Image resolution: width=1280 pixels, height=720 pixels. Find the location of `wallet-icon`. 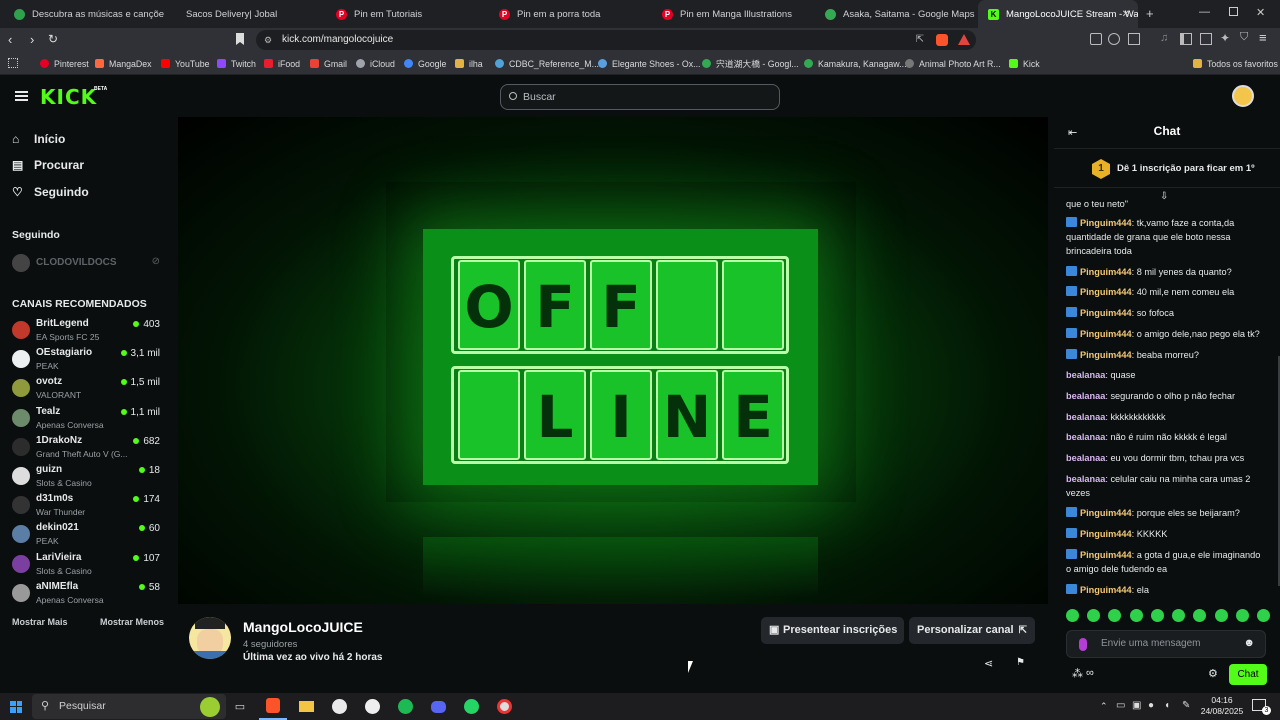

wallet-icon is located at coordinates (1206, 39).